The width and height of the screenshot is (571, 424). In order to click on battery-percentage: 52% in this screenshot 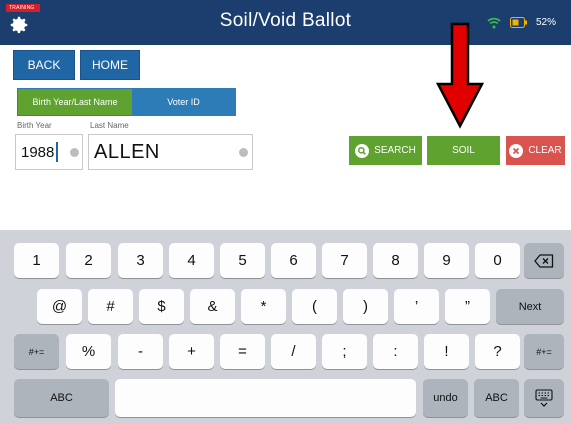, I will do `click(546, 22)`.